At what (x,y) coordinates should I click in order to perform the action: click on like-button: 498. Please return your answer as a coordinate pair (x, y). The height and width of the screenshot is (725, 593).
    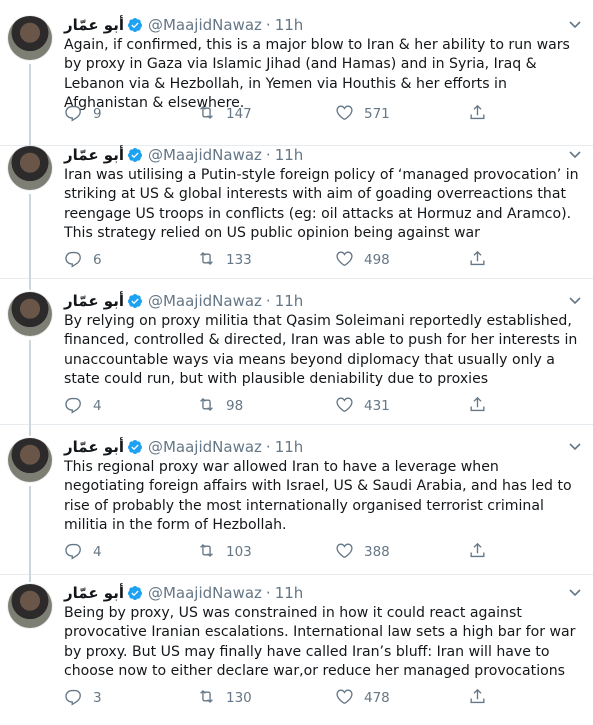
    Looking at the image, I should click on (362, 260).